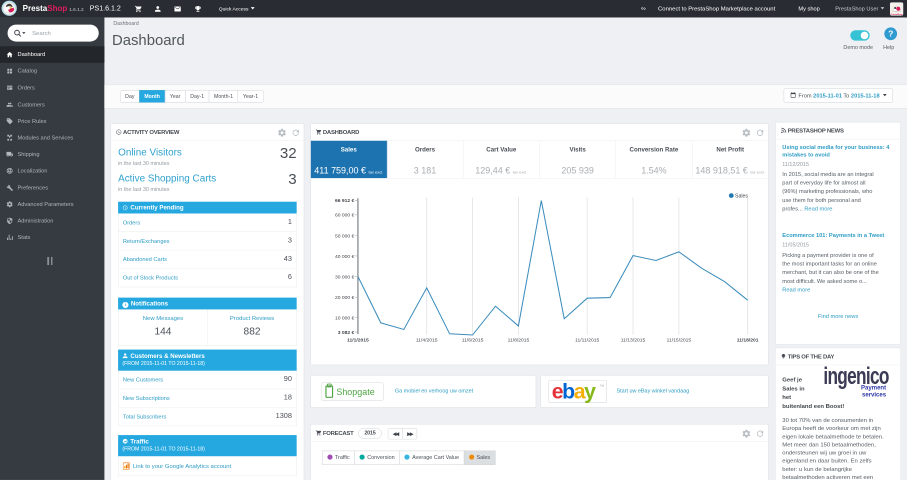 This screenshot has width=907, height=480. I want to click on svg-text: 11/15/2015, so click(679, 341).